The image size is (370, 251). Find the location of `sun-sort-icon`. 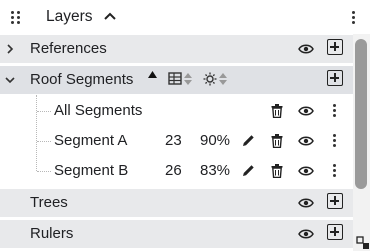

sun-sort-icon is located at coordinates (216, 79).